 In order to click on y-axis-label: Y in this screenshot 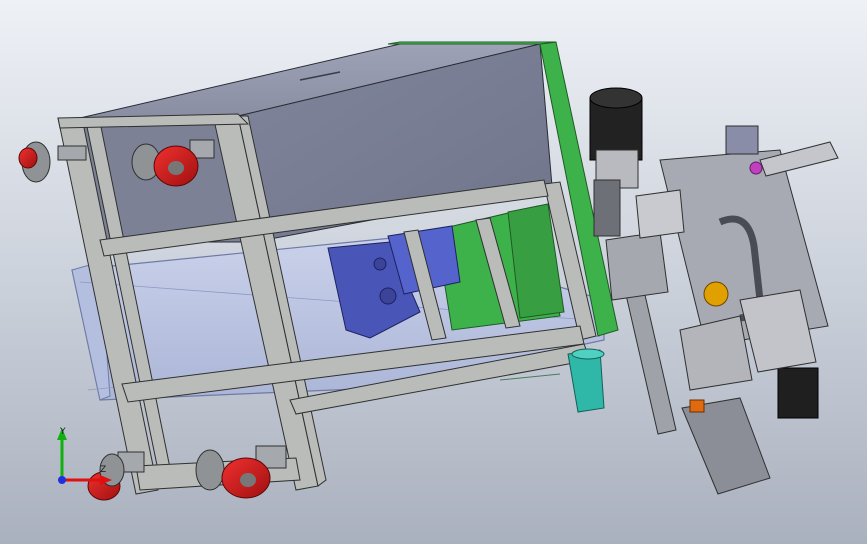, I will do `click(62, 432)`.